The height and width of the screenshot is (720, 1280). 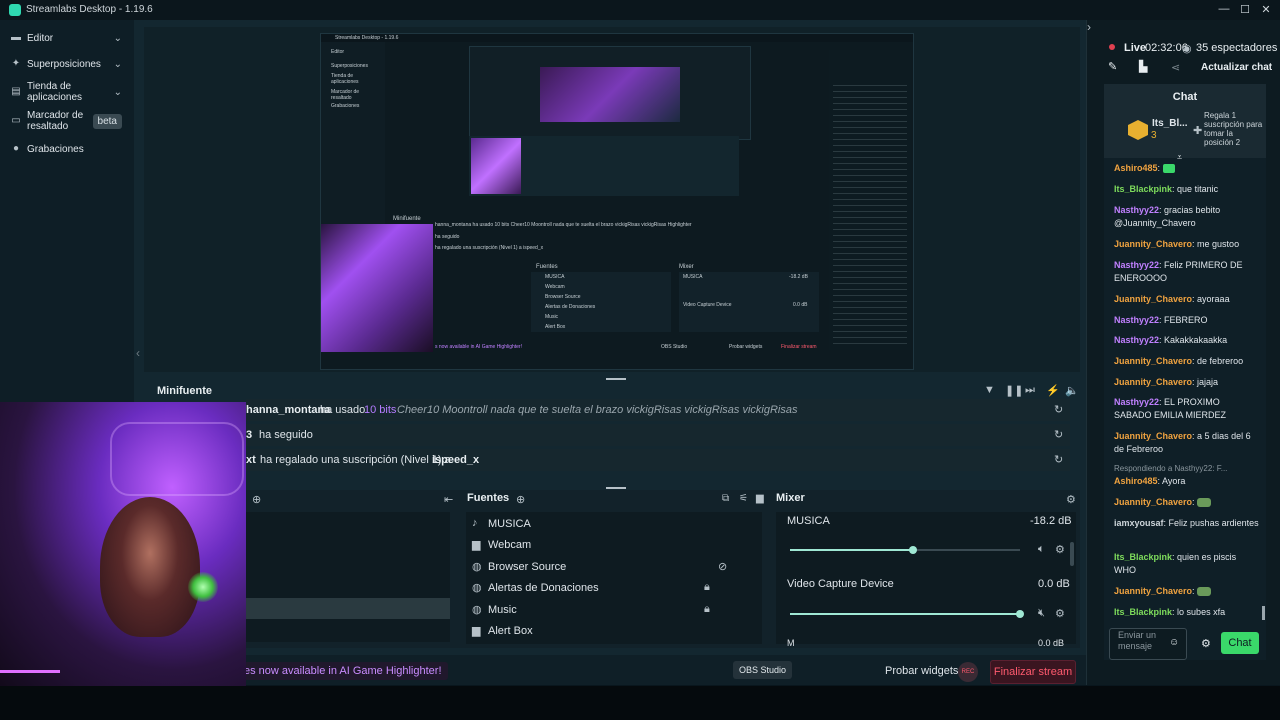 What do you see at coordinates (1112, 66) in the screenshot?
I see `edit-icon: ✎` at bounding box center [1112, 66].